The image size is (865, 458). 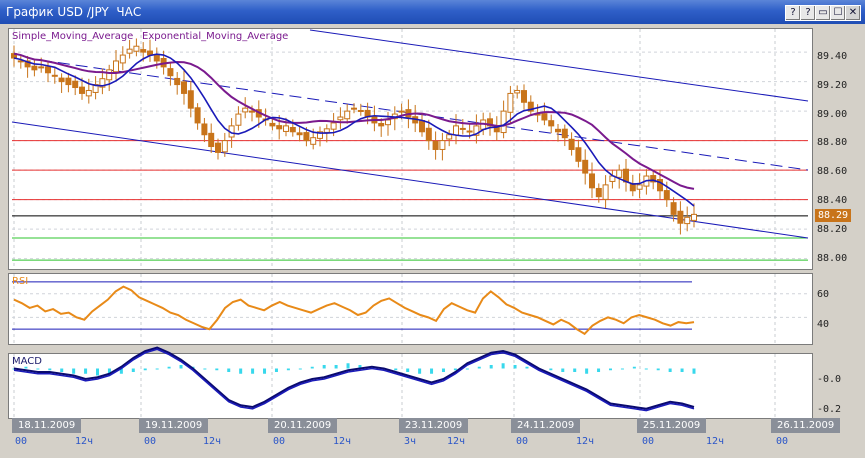 I want to click on rsi-tick: 40, so click(x=823, y=324).